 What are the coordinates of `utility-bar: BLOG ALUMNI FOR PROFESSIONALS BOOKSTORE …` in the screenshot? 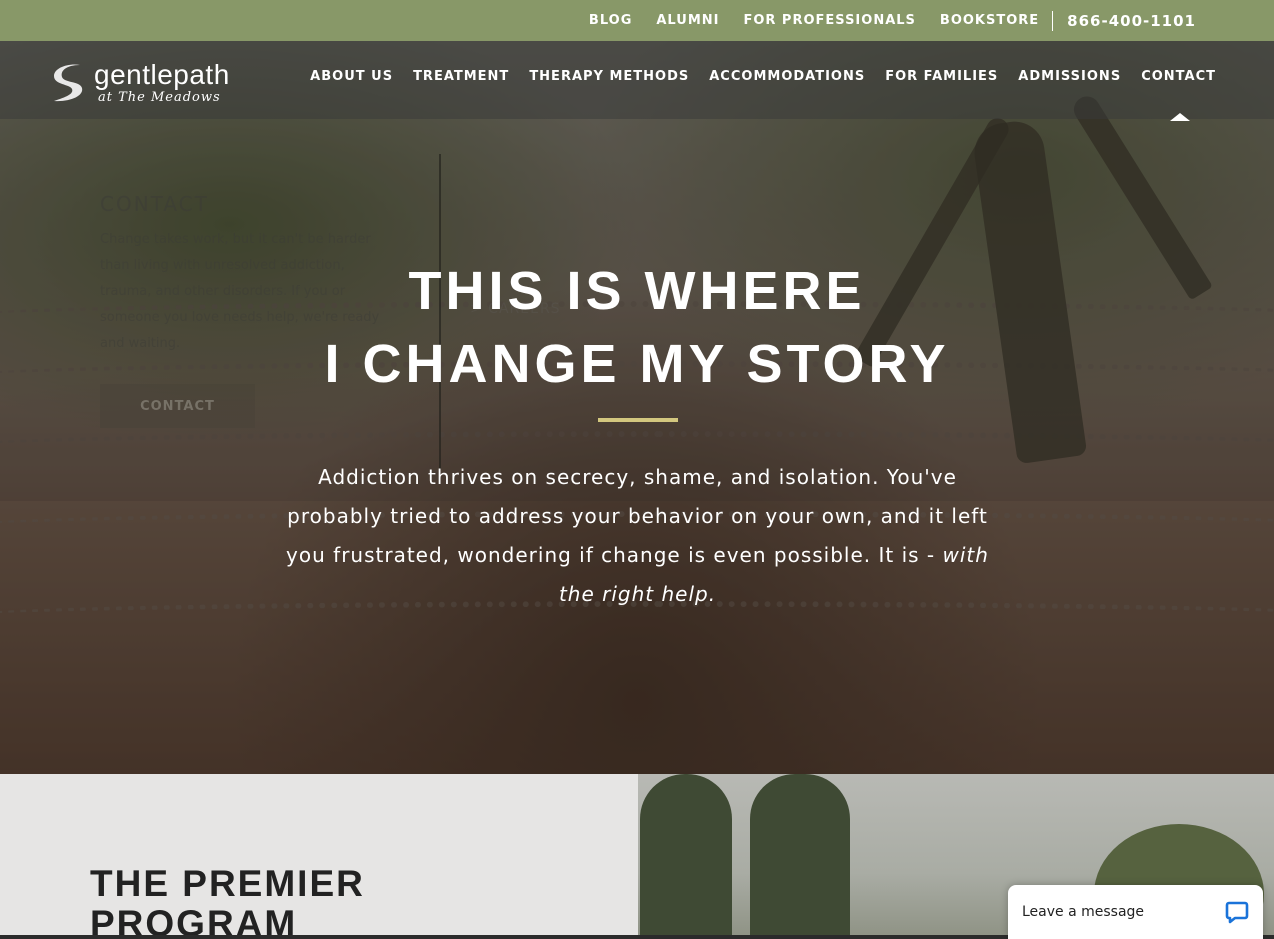 It's located at (637, 20).